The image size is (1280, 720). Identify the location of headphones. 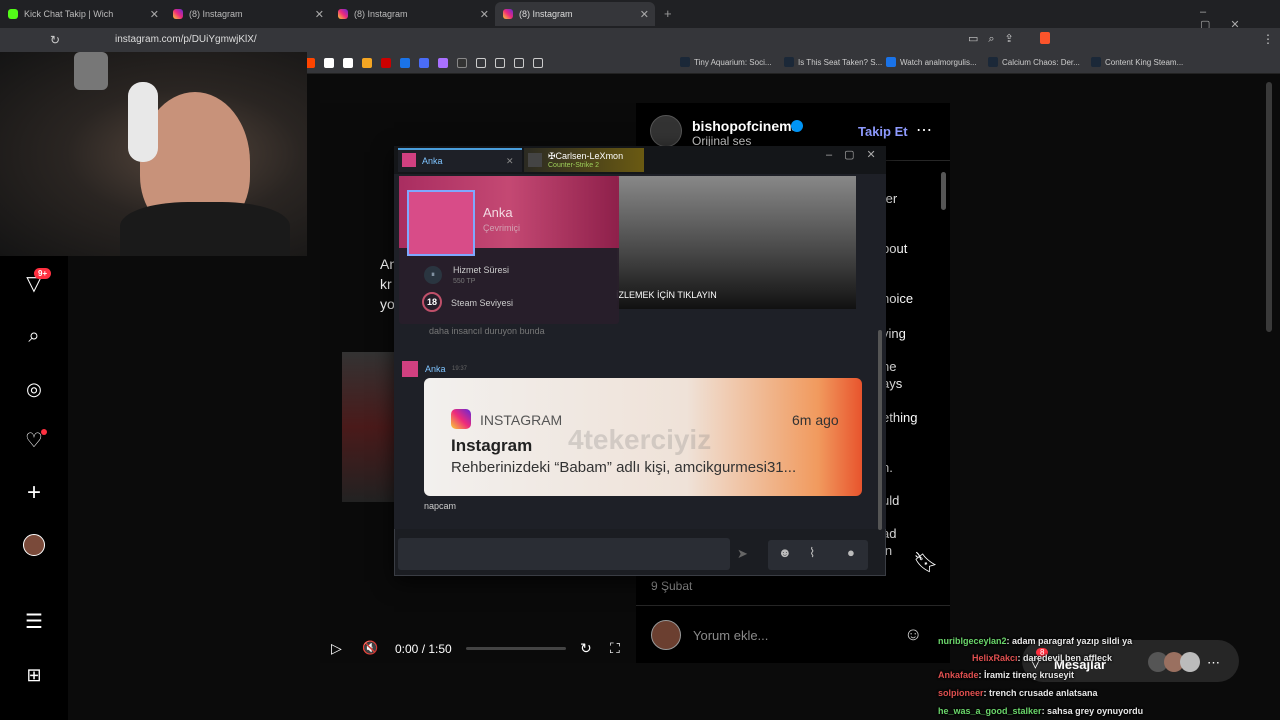
(143, 122).